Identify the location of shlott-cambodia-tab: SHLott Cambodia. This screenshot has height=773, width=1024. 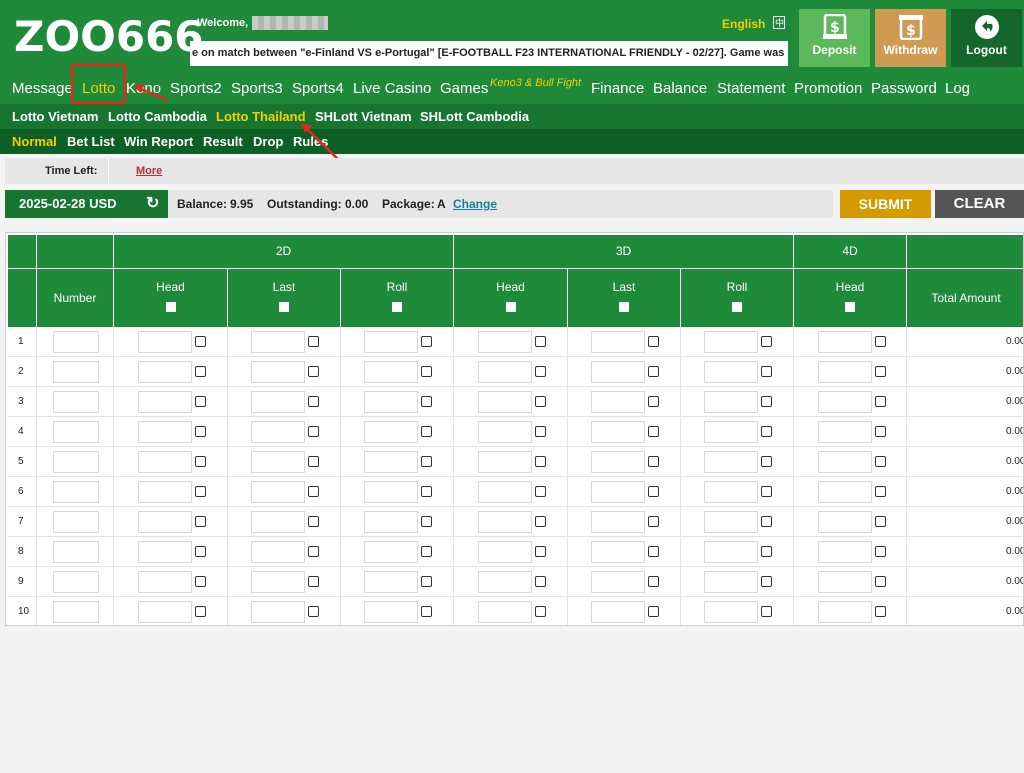
(474, 116).